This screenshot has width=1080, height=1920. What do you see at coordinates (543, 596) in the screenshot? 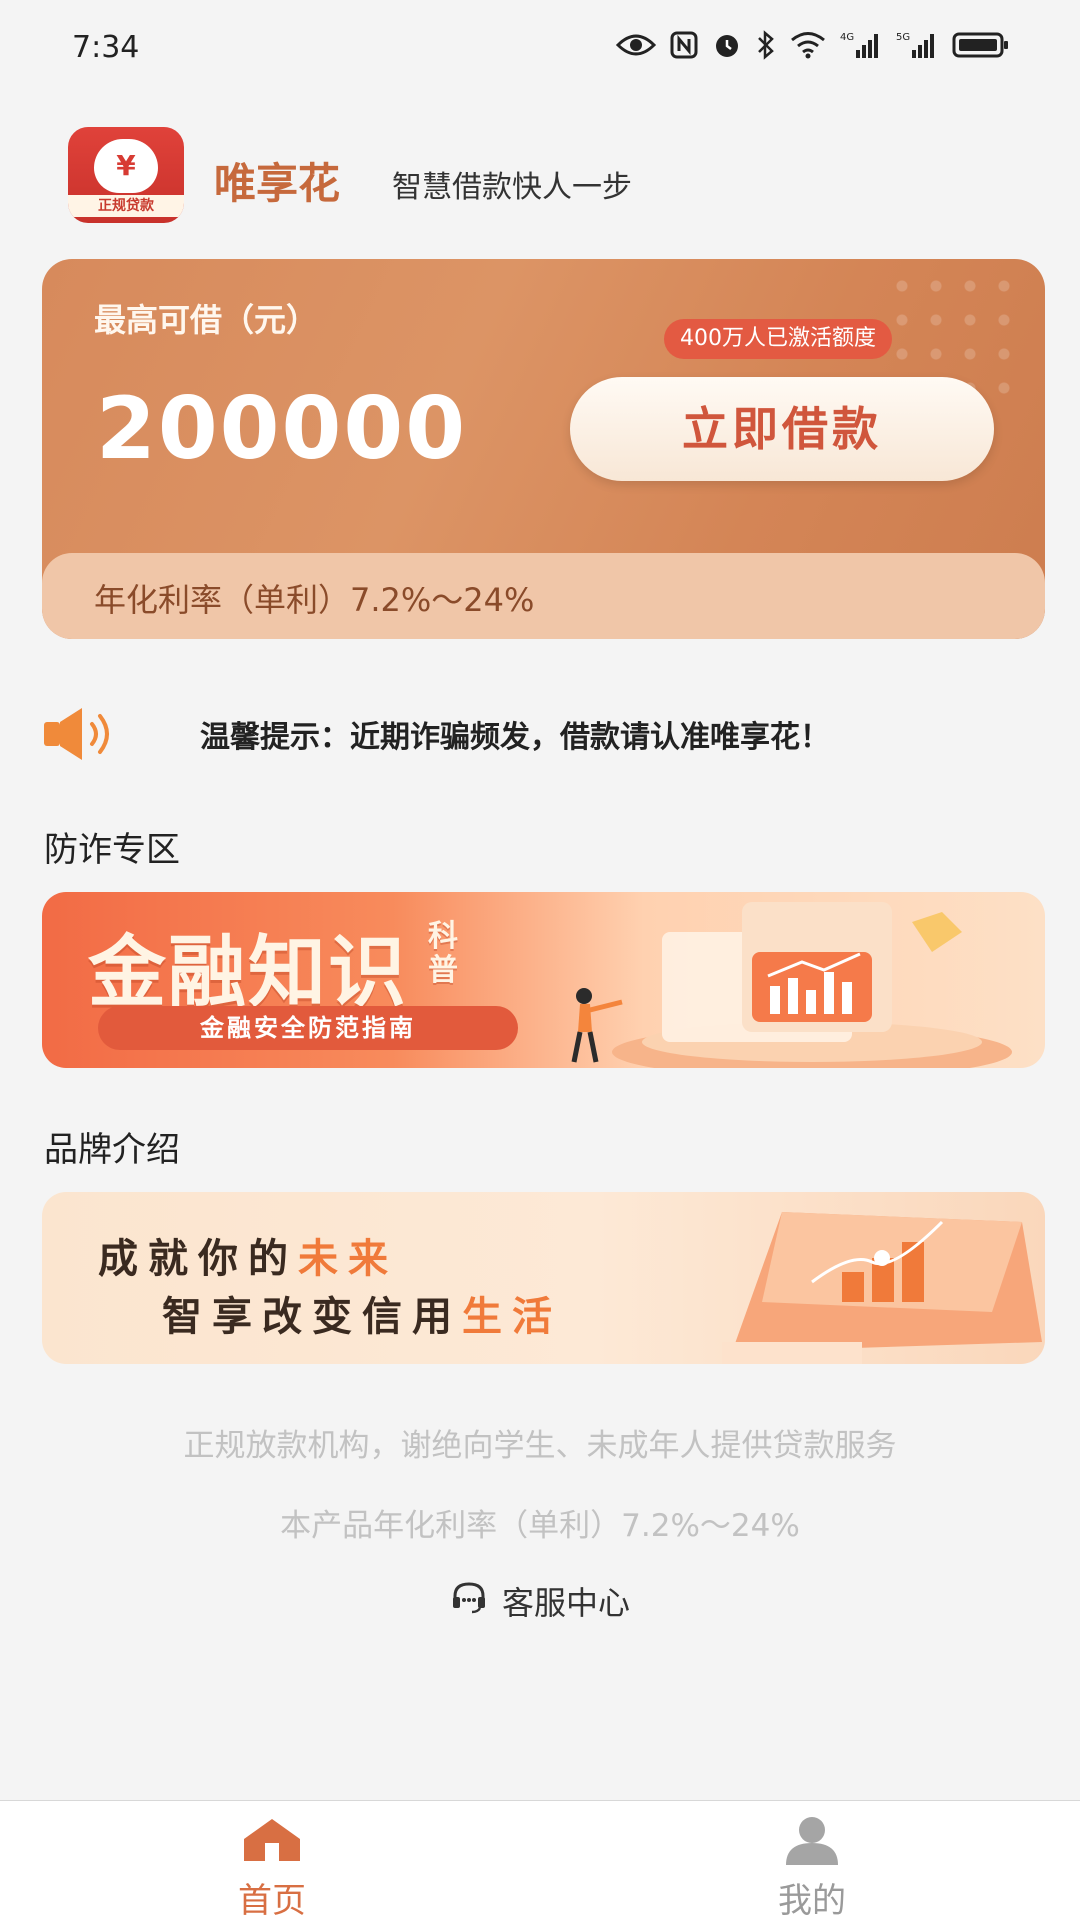
I see `rate-strip: 年化利率（单利）7.2%～24%` at bounding box center [543, 596].